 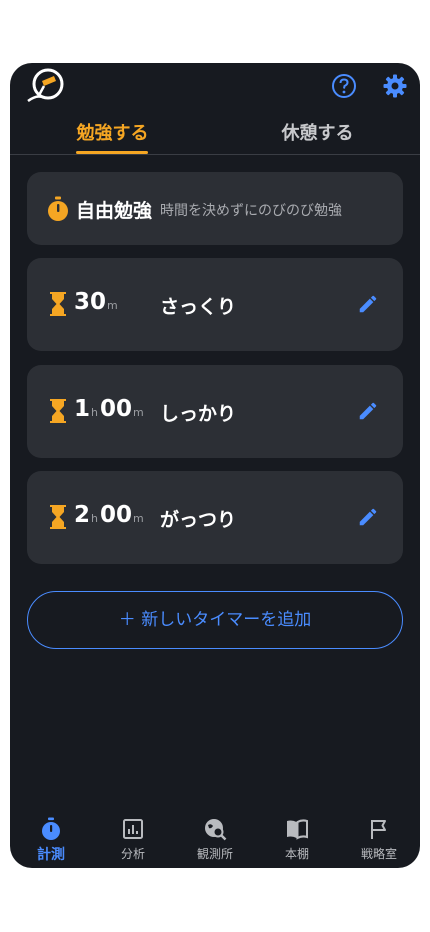 What do you see at coordinates (82, 409) in the screenshot?
I see `timer-hours: 1` at bounding box center [82, 409].